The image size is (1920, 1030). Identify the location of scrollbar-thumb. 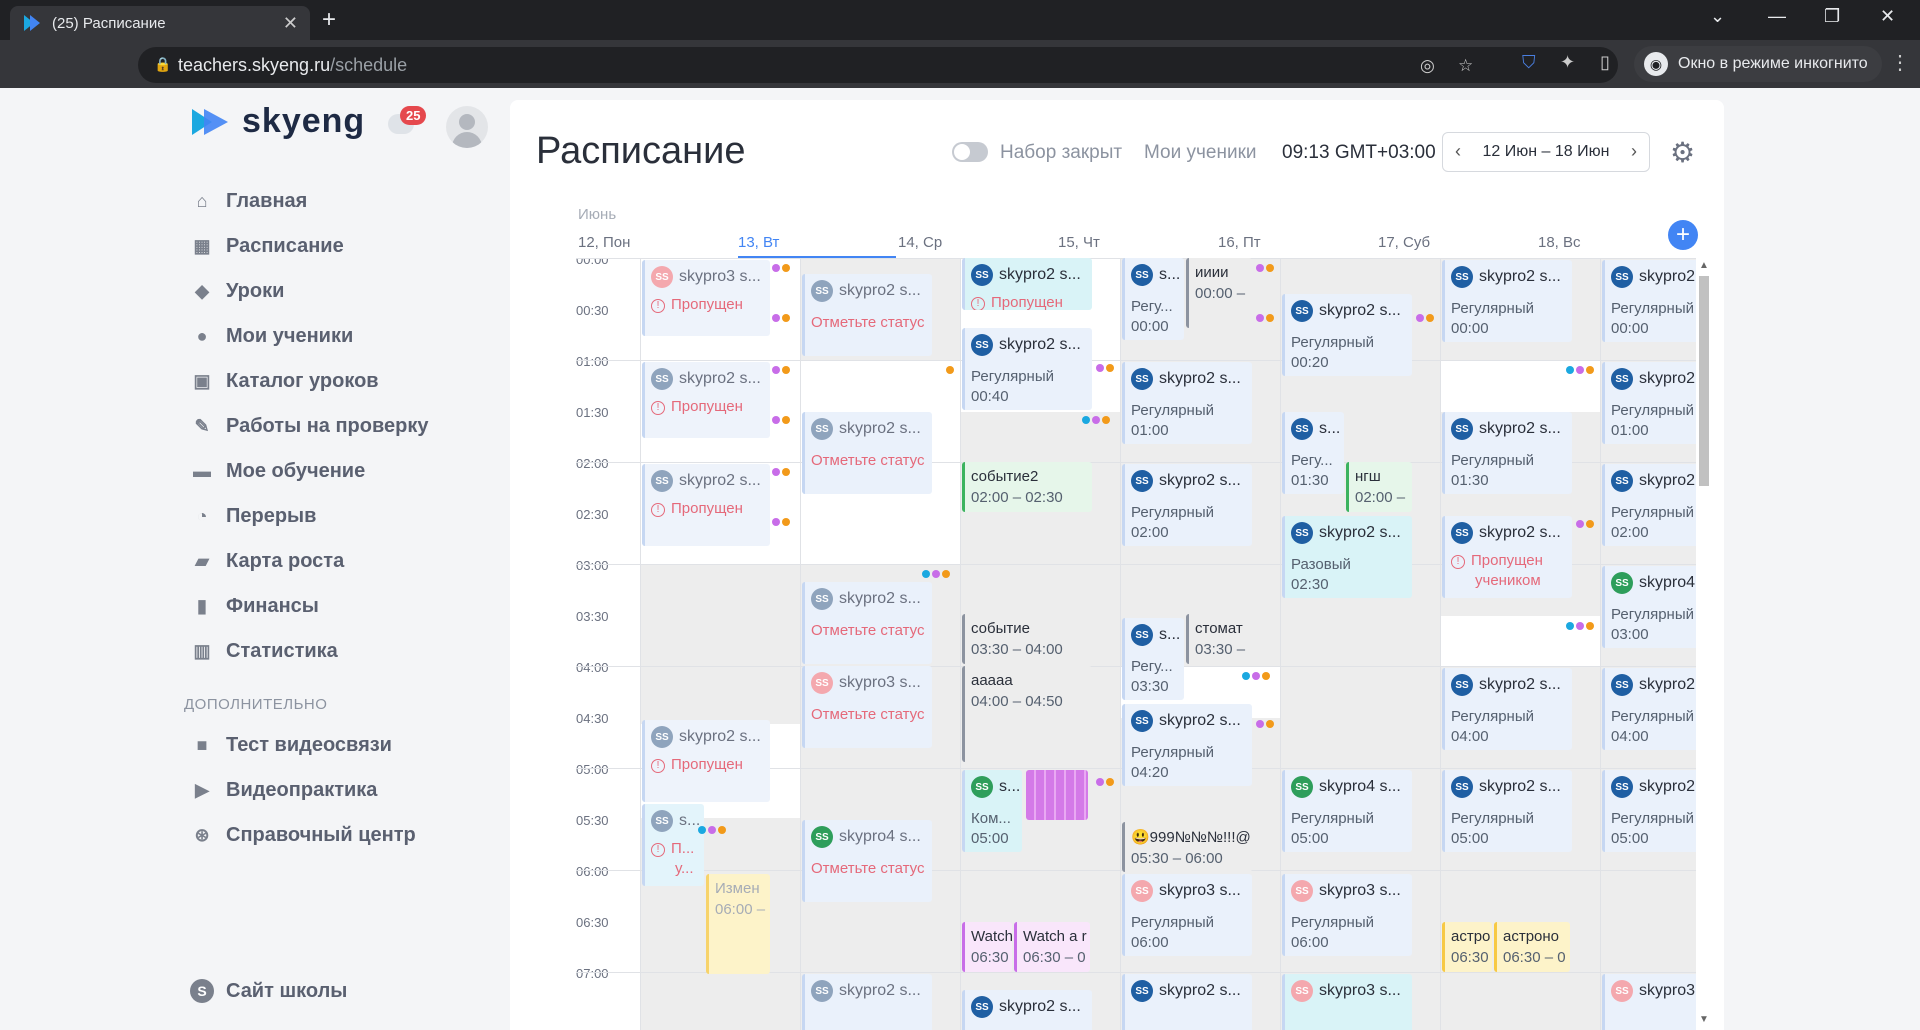
(1704, 381).